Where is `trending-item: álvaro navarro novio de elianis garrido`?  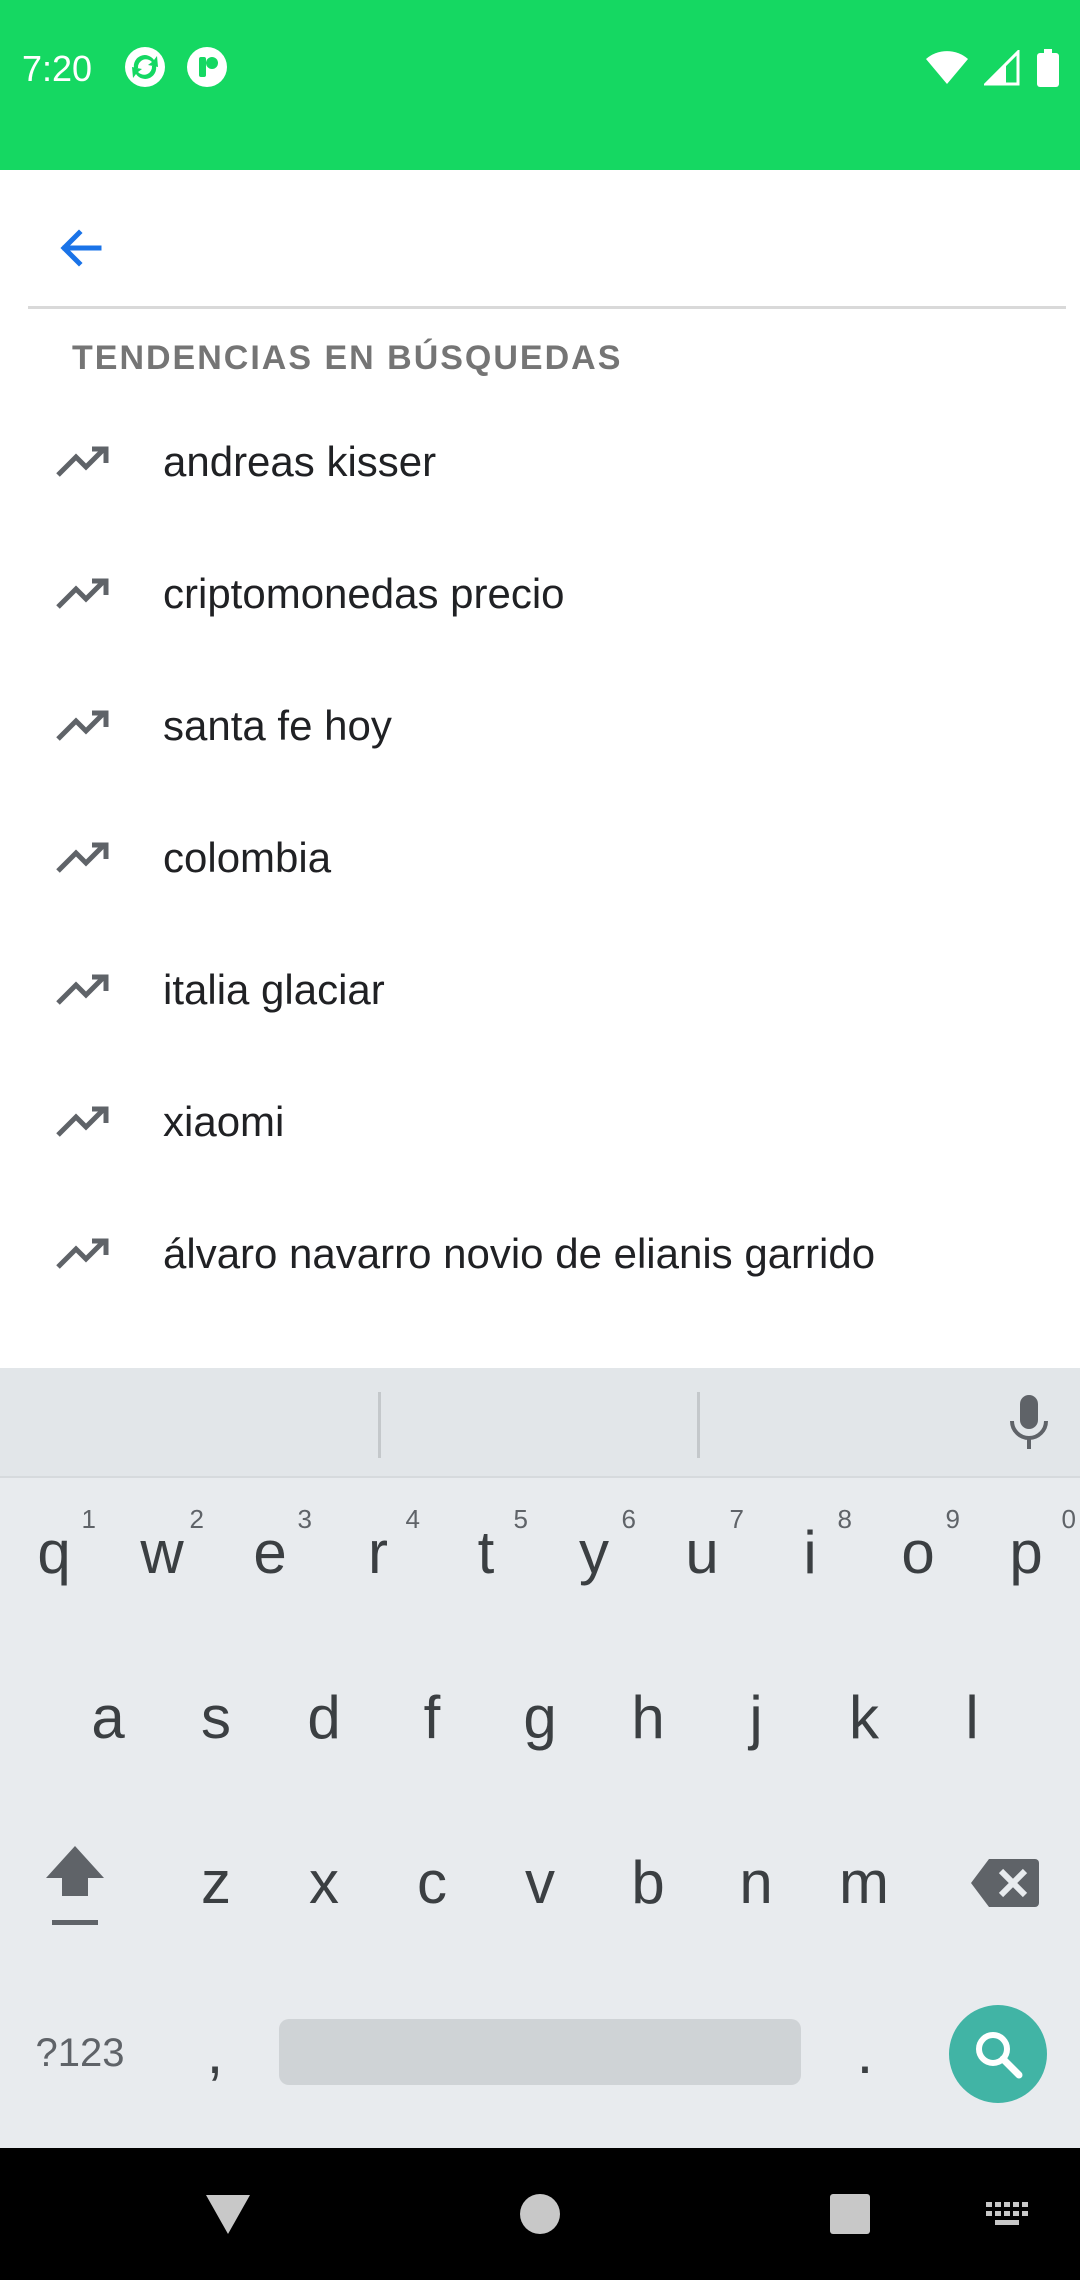
trending-item: álvaro navarro novio de elianis garrido is located at coordinates (540, 1255).